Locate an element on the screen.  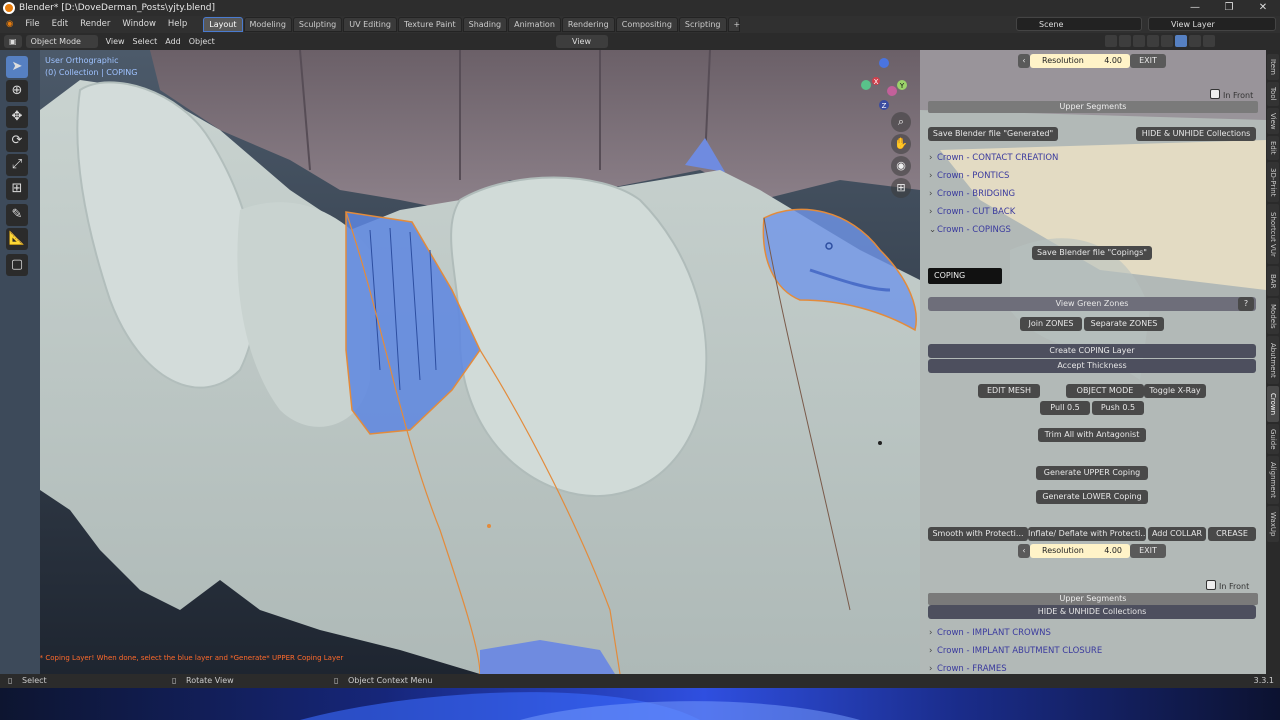
tab-scripting: Scripting is located at coordinates (702, 24).